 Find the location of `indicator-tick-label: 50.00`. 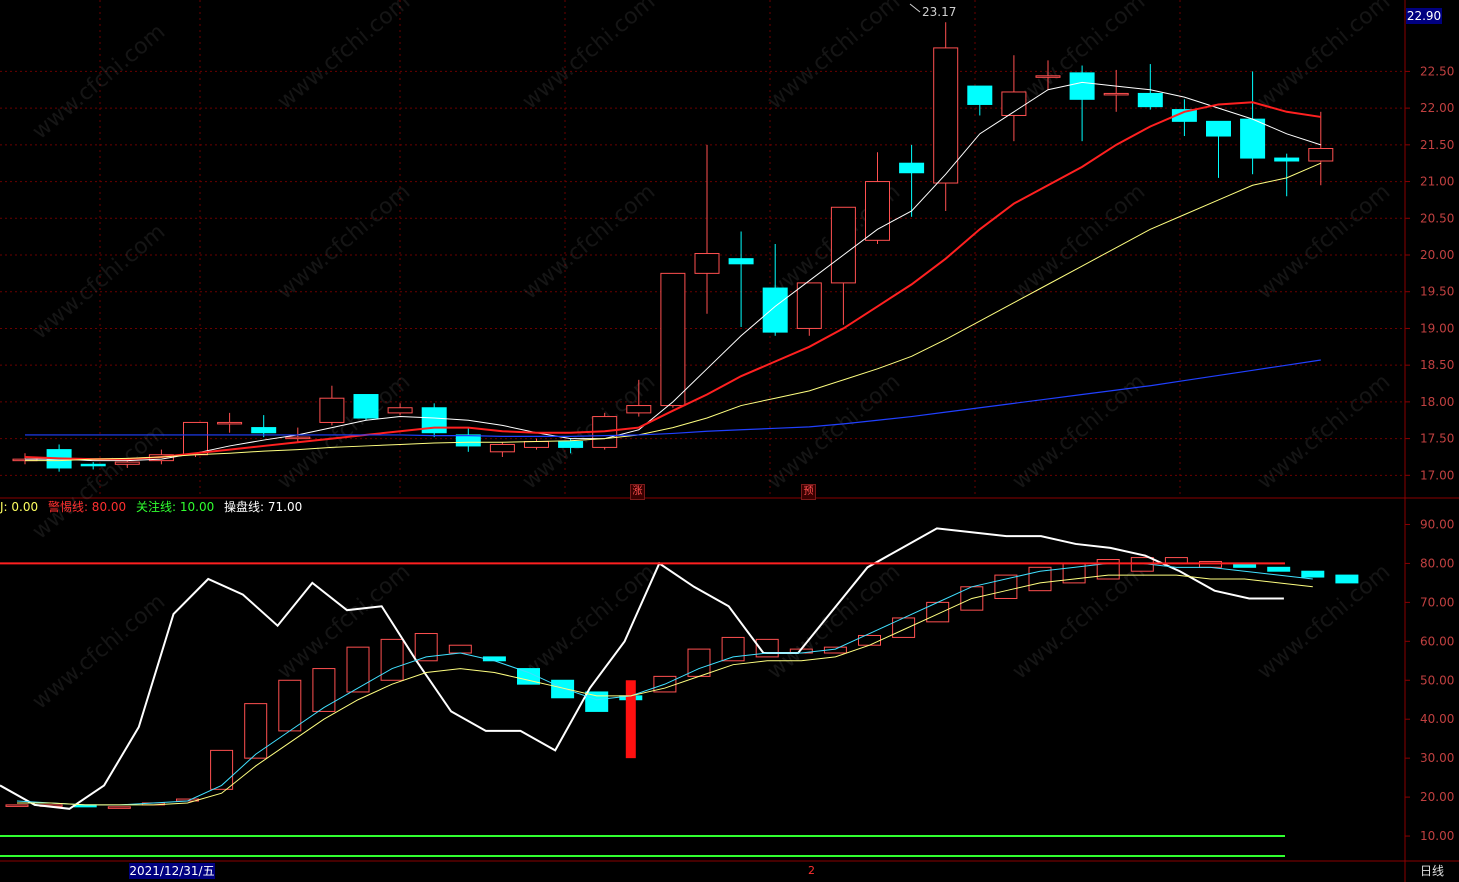

indicator-tick-label: 50.00 is located at coordinates (1437, 680).